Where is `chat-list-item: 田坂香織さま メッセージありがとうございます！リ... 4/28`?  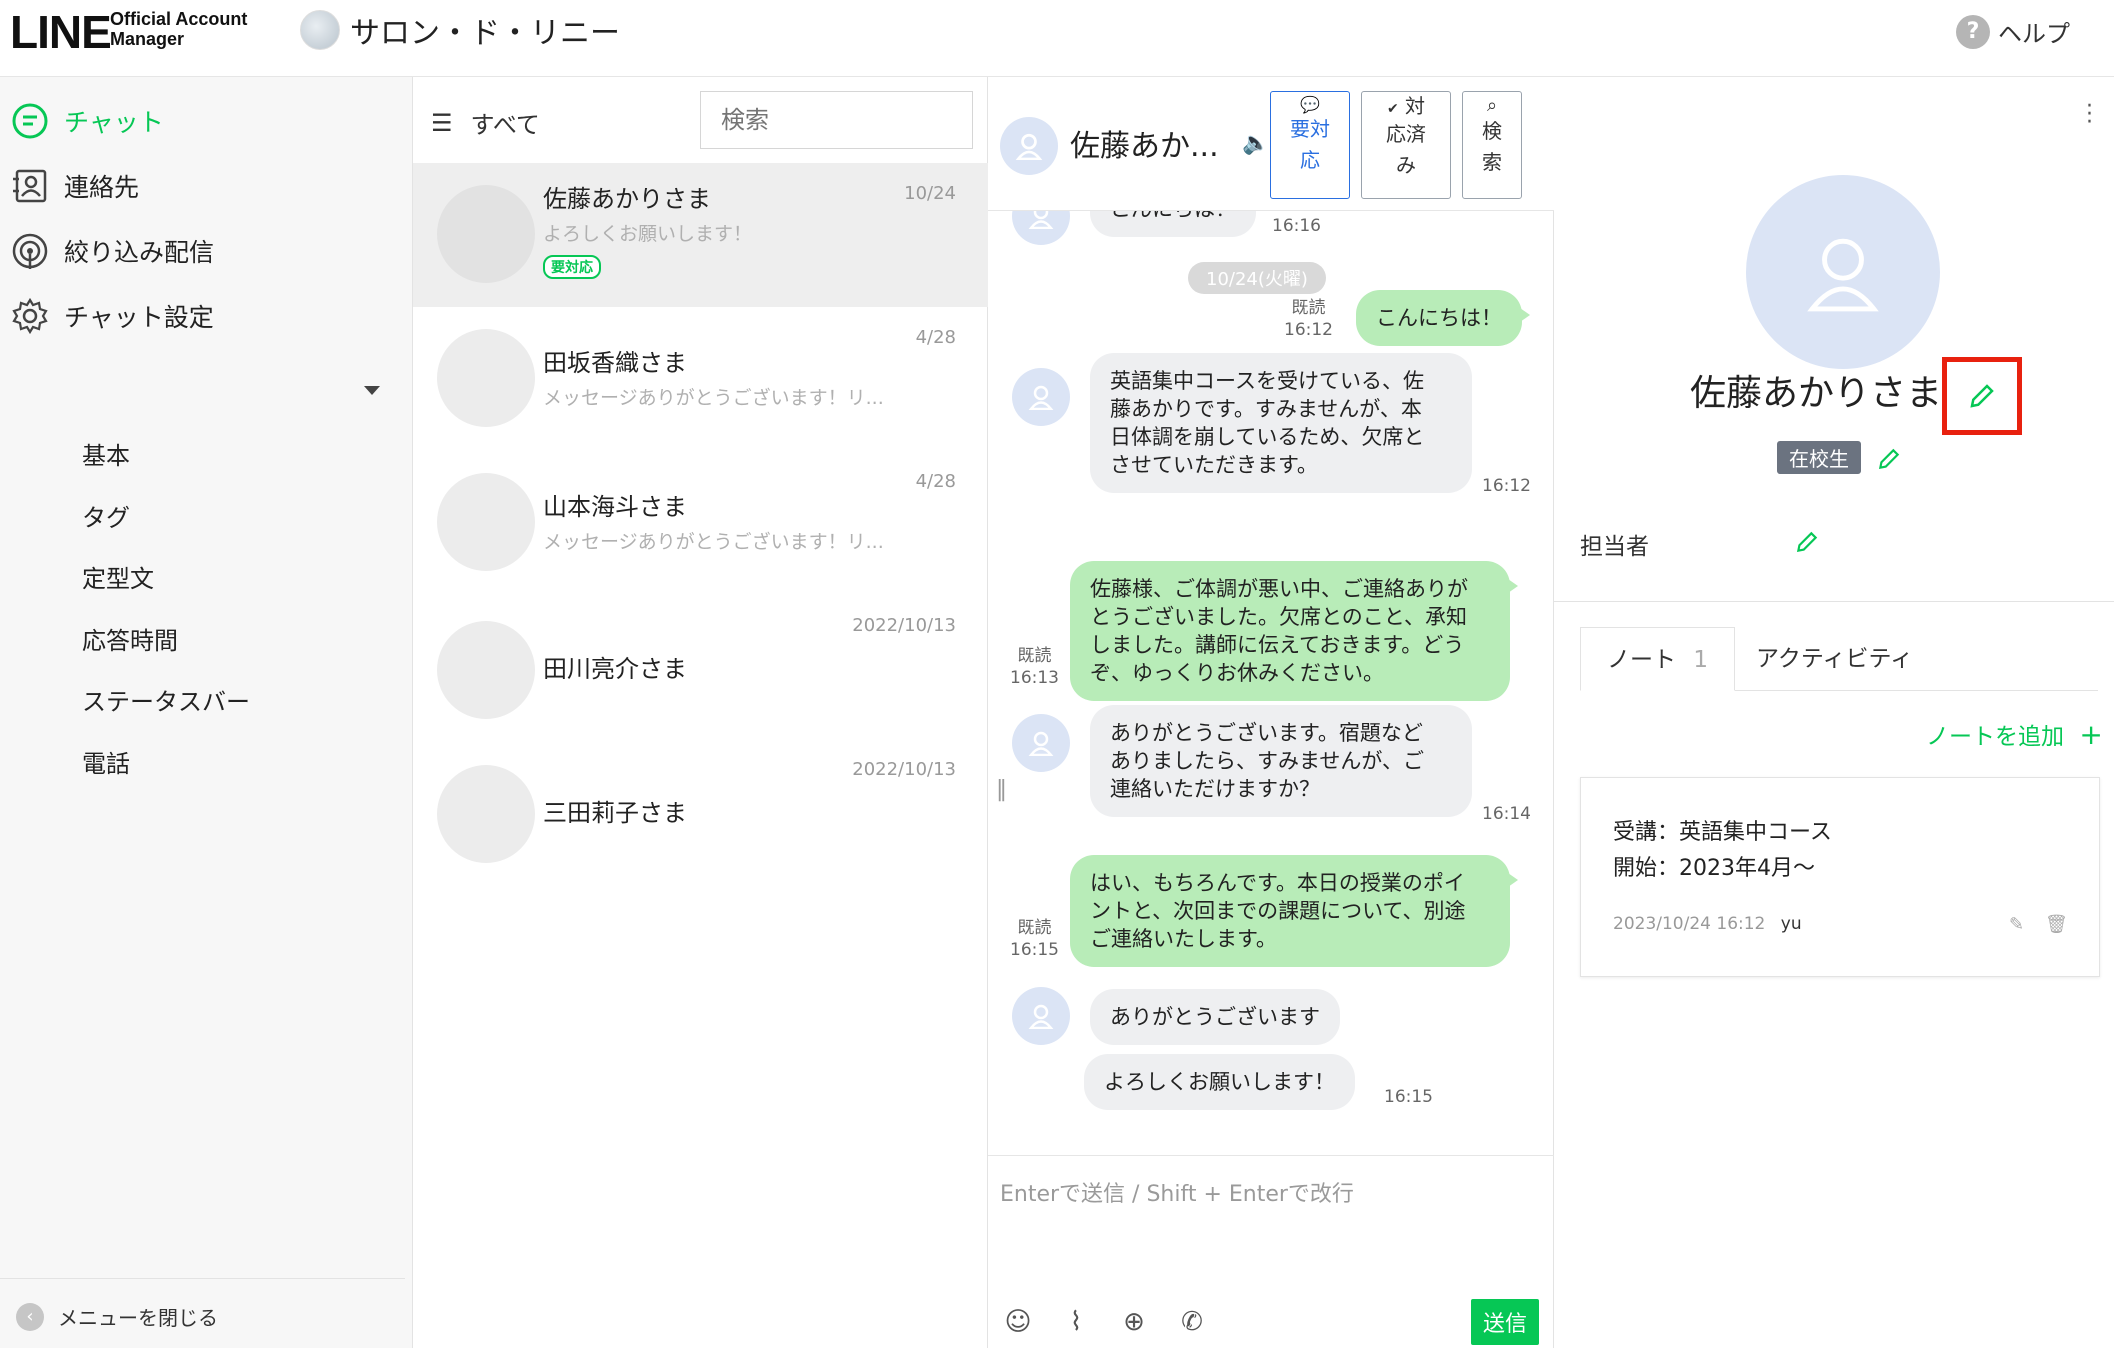 chat-list-item: 田坂香織さま メッセージありがとうございます！リ... 4/28 is located at coordinates (700, 379).